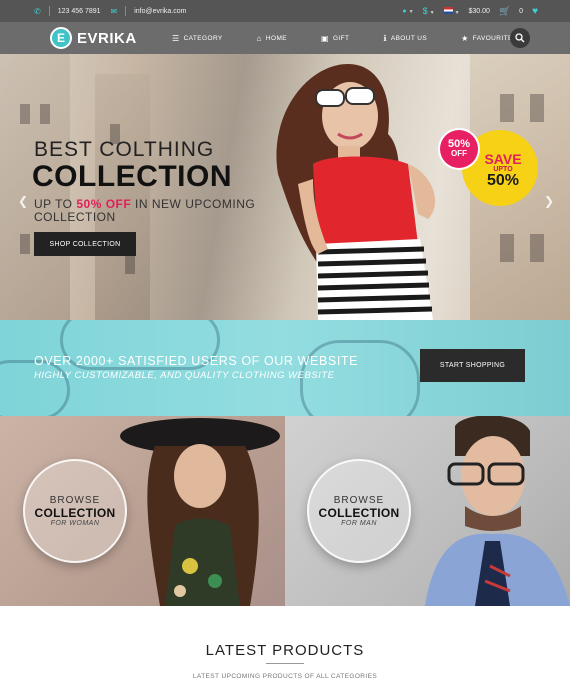 This screenshot has width=570, height=690. Describe the element at coordinates (503, 180) in the screenshot. I see `save-badge-line3: 50%` at that location.